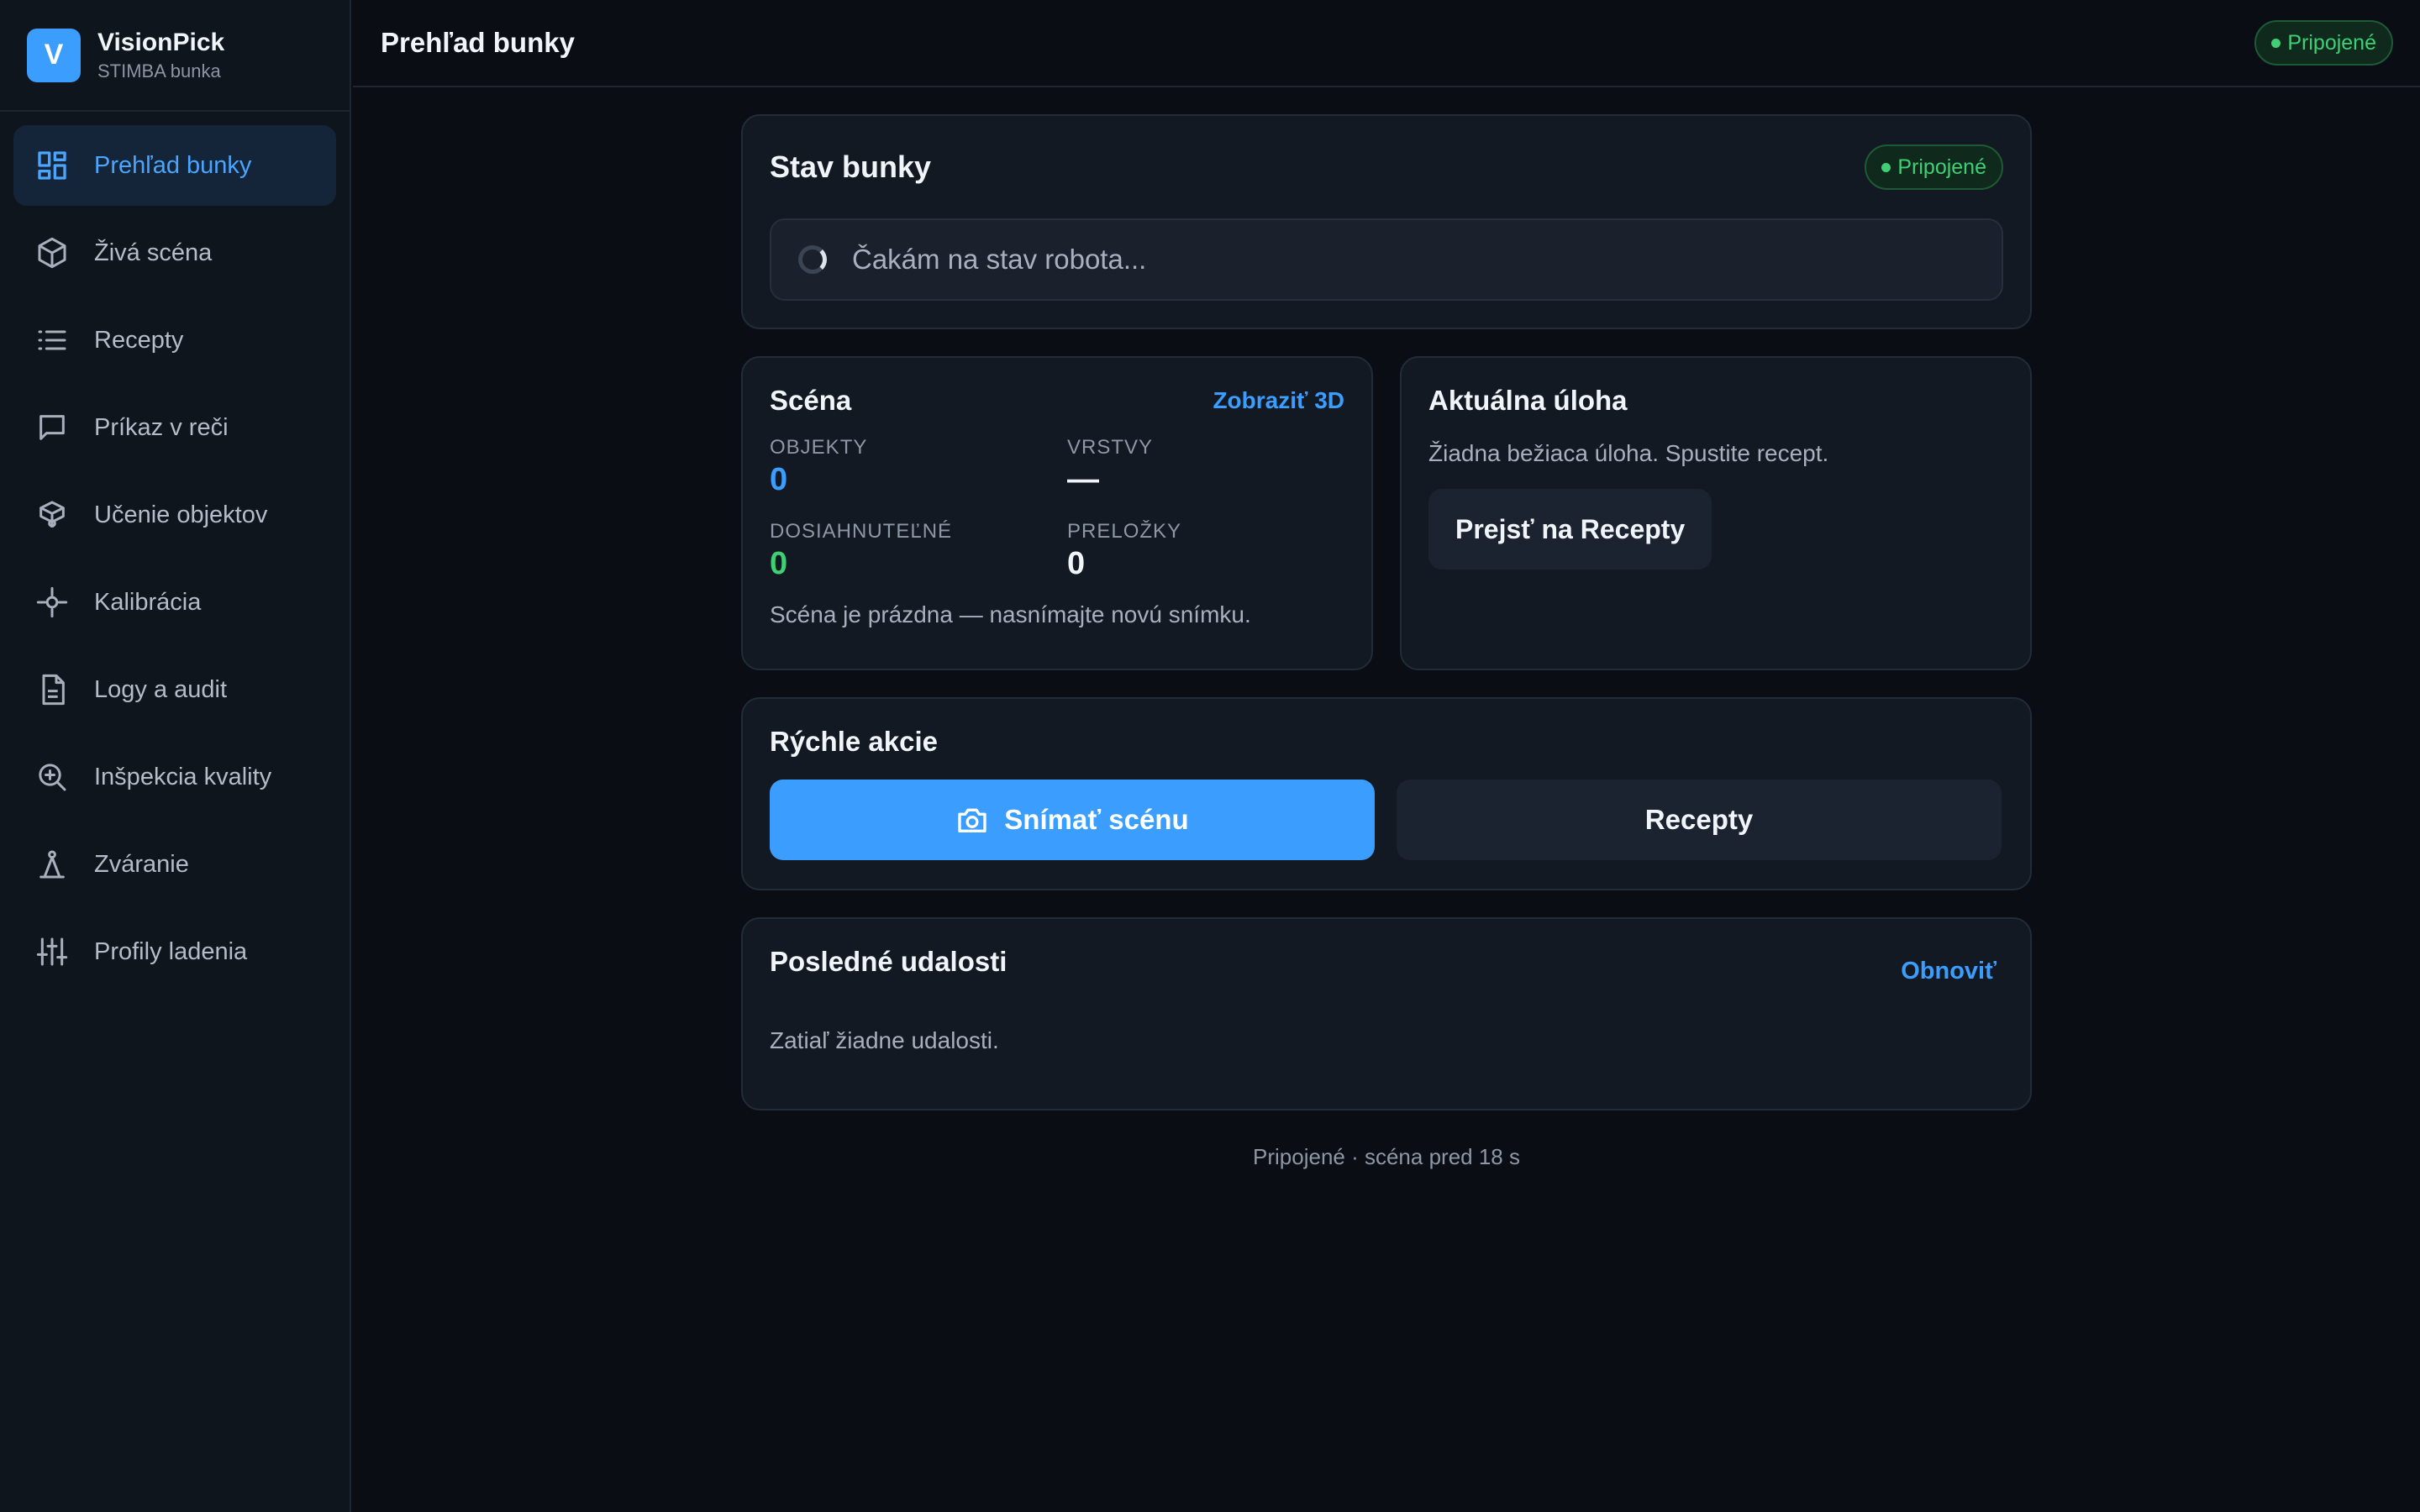 The height and width of the screenshot is (1512, 2420). Describe the element at coordinates (1193, 551) in the screenshot. I see `stat-layovers: PRELOŽKY 0` at that location.